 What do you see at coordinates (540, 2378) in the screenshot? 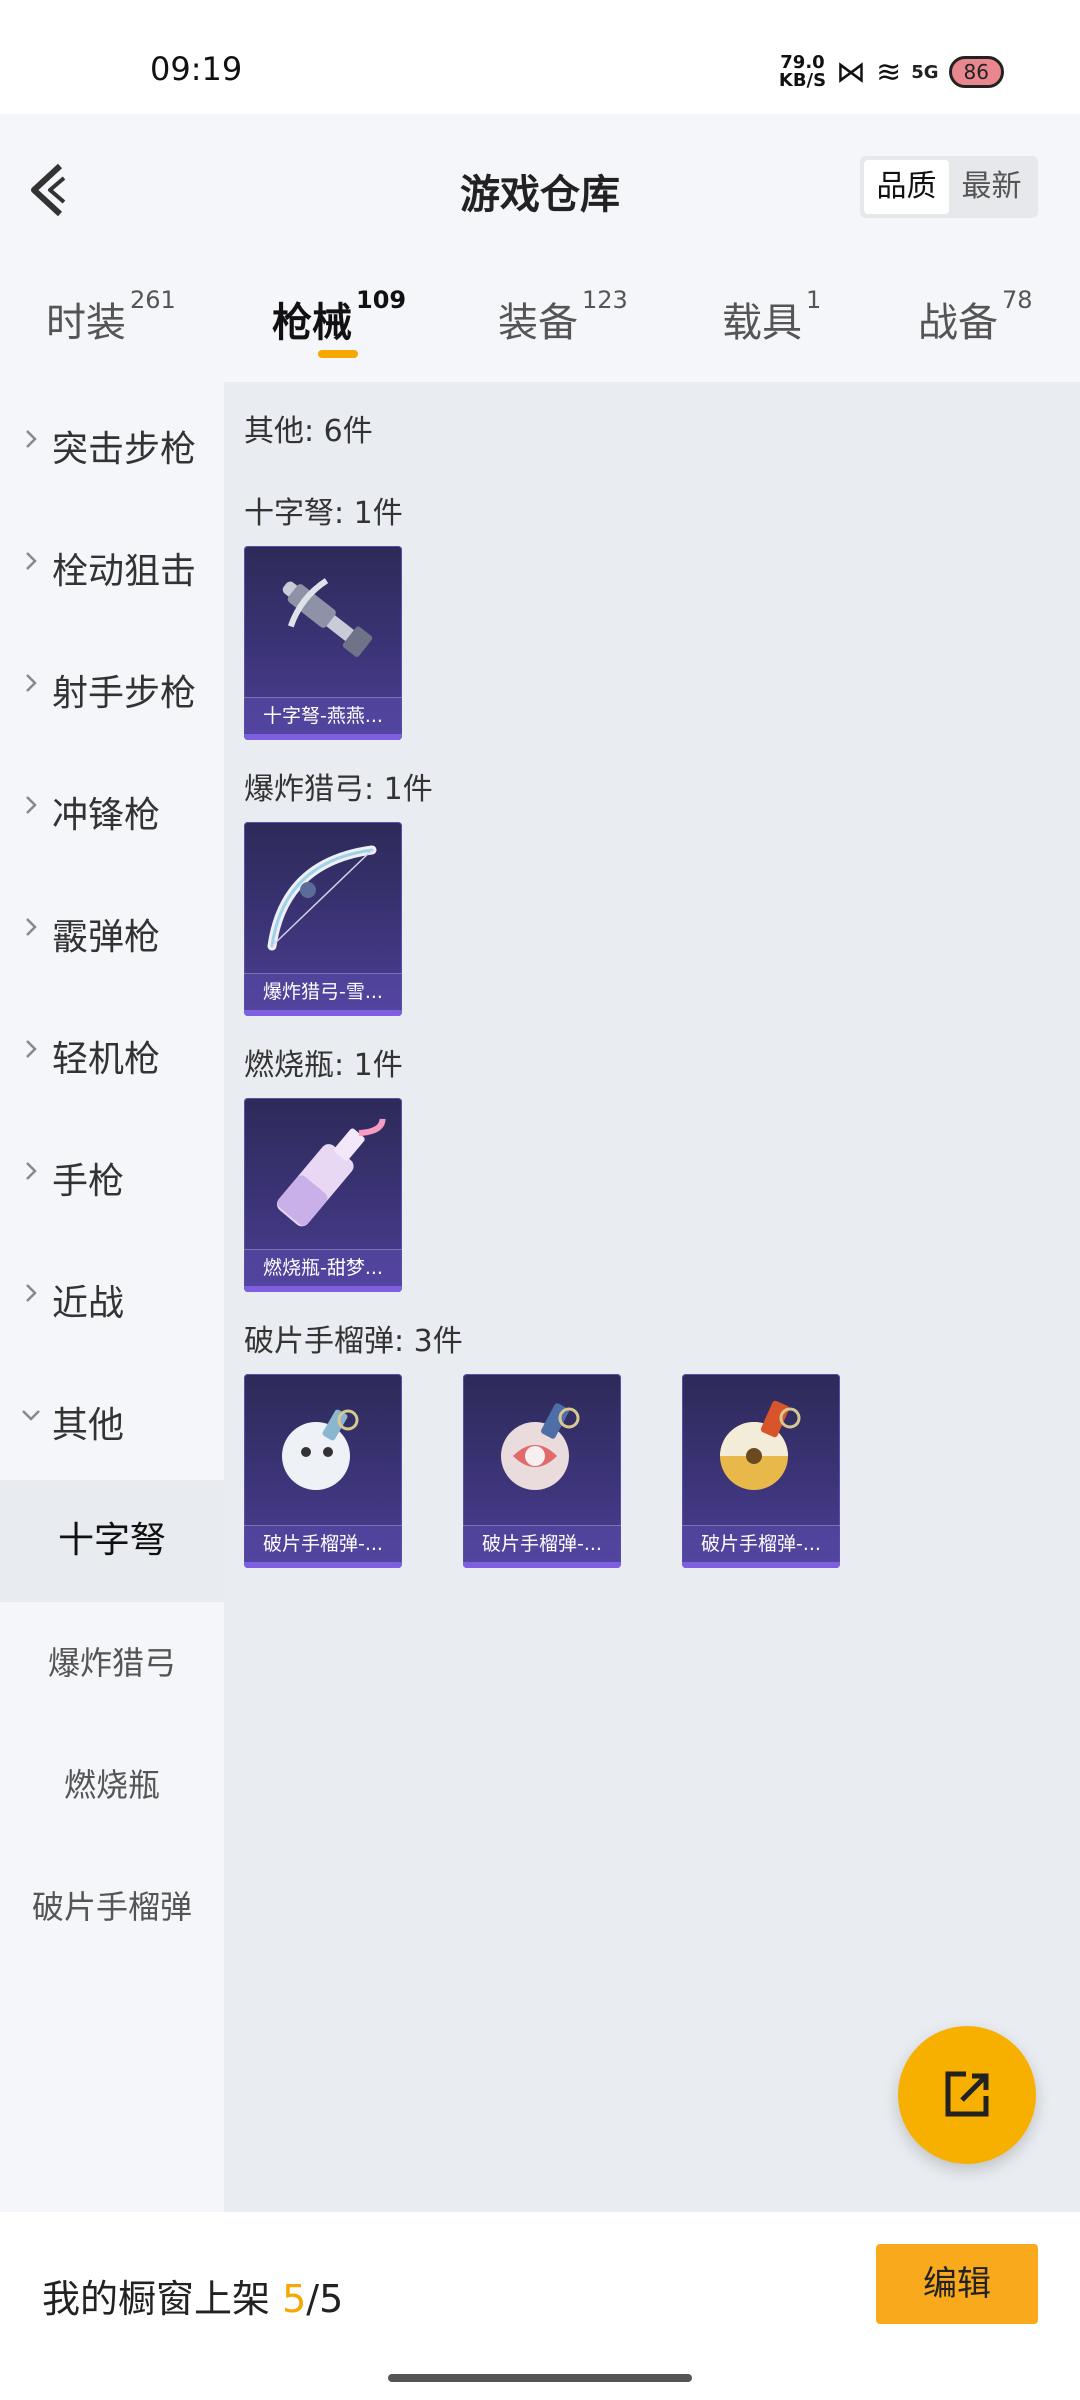
I see `home-indicator` at bounding box center [540, 2378].